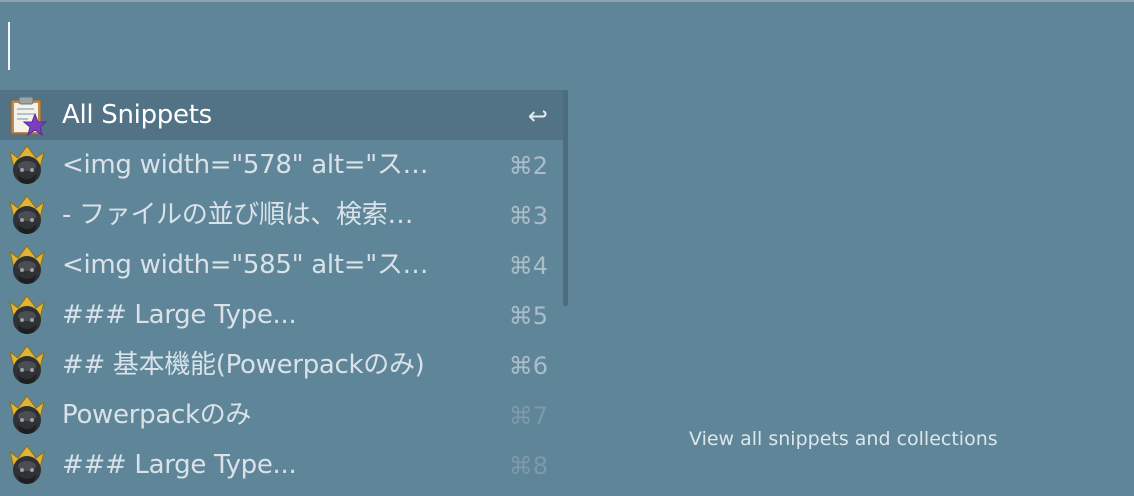  What do you see at coordinates (243, 365) in the screenshot?
I see `result-title: ## 基本機能(Powerpackのみ)` at bounding box center [243, 365].